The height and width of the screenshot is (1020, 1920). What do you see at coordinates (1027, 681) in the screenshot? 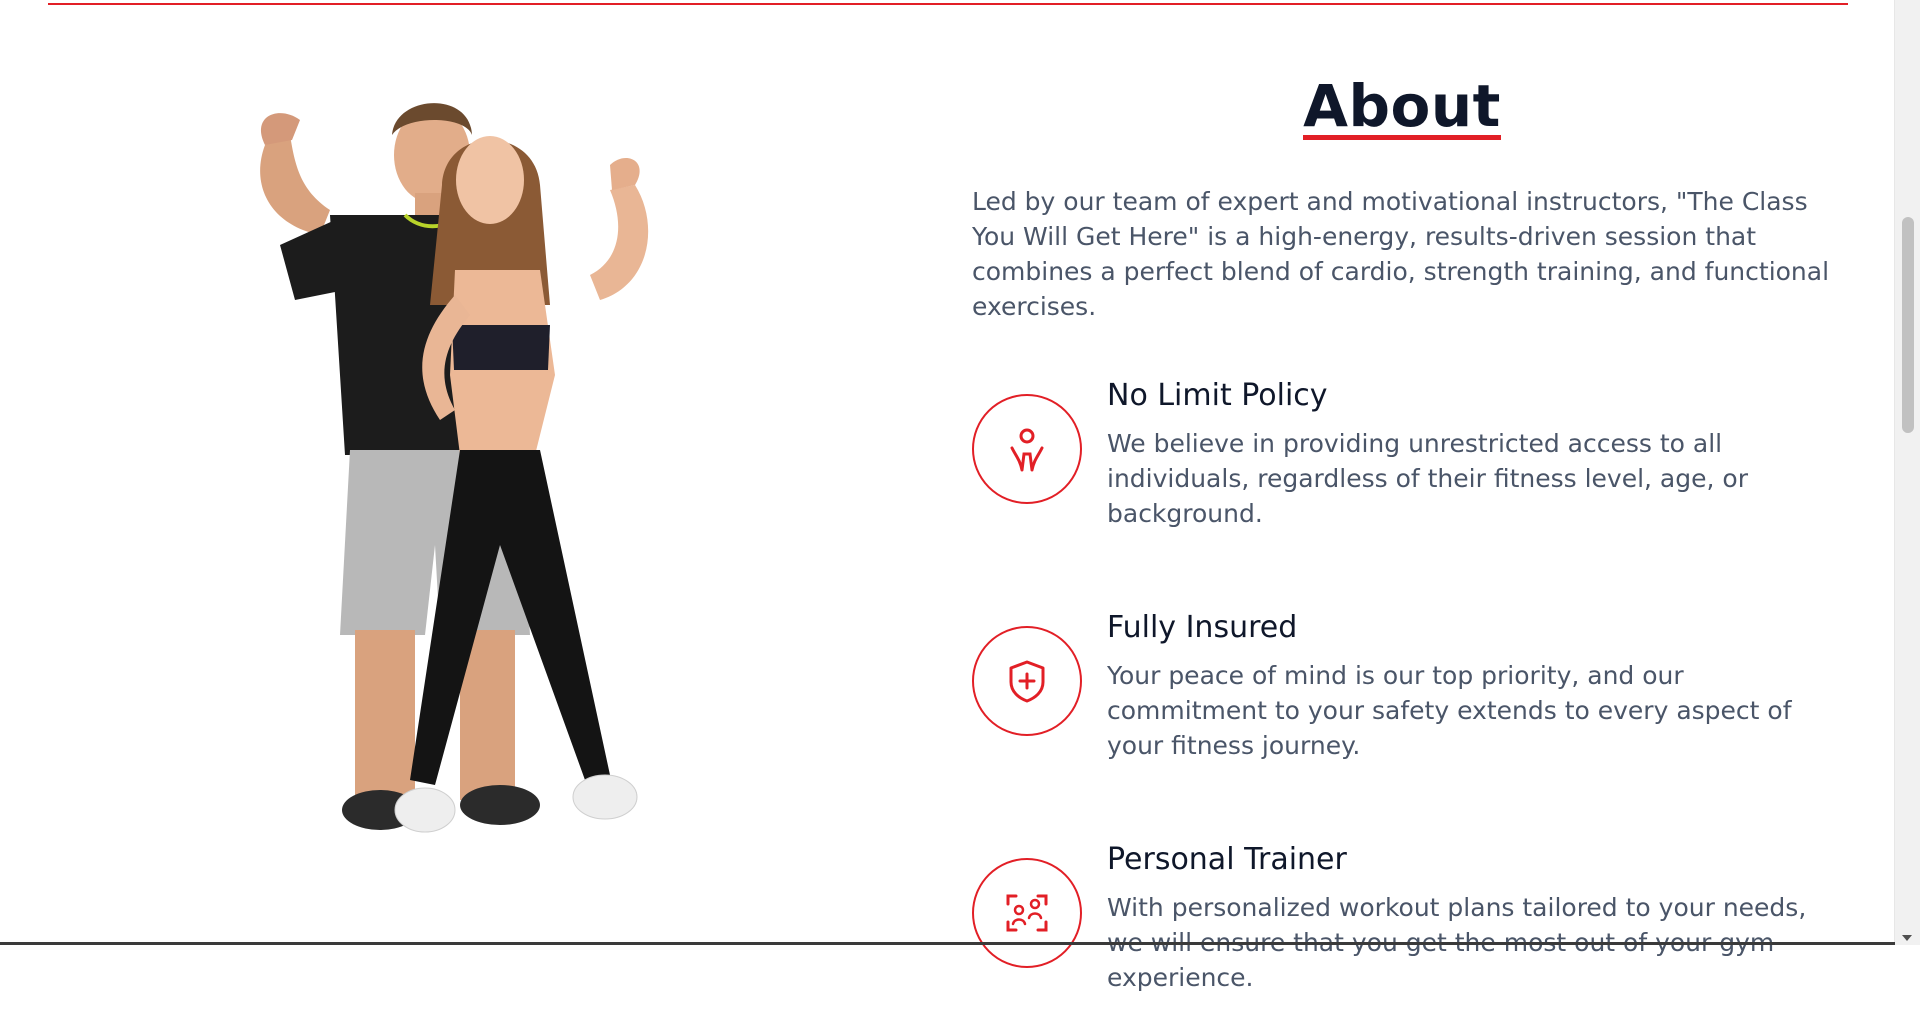
I see `shield-plus-icon` at bounding box center [1027, 681].